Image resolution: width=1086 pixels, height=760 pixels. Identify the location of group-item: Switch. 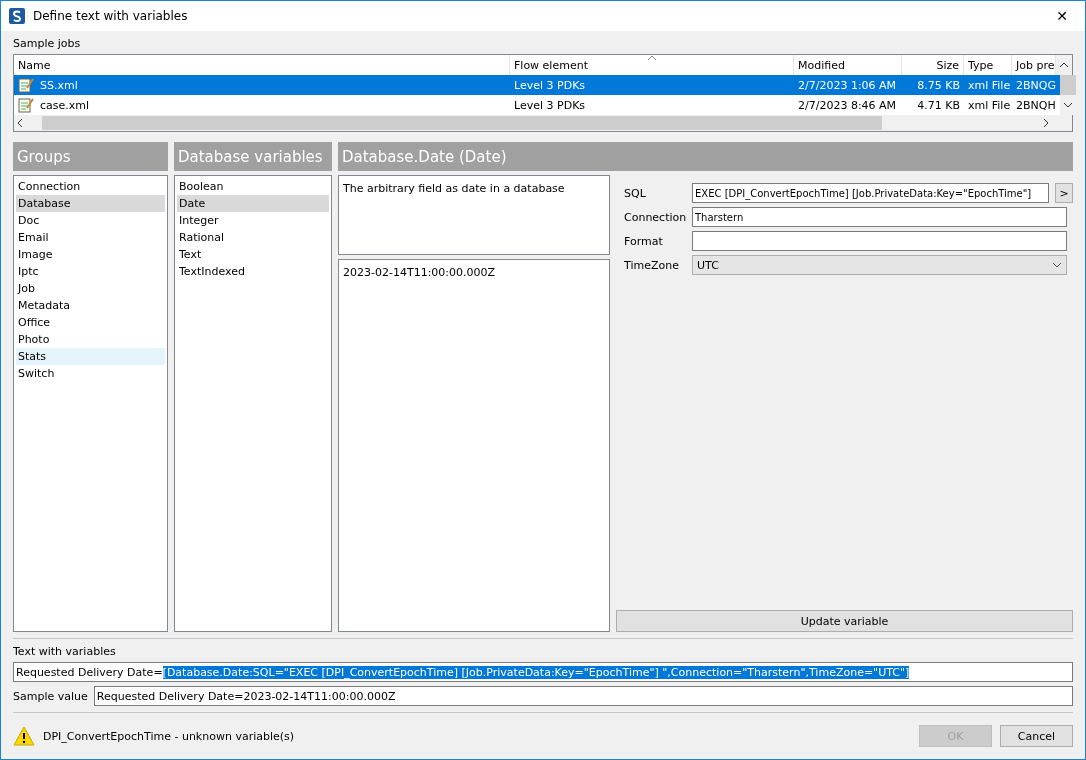
(90, 373).